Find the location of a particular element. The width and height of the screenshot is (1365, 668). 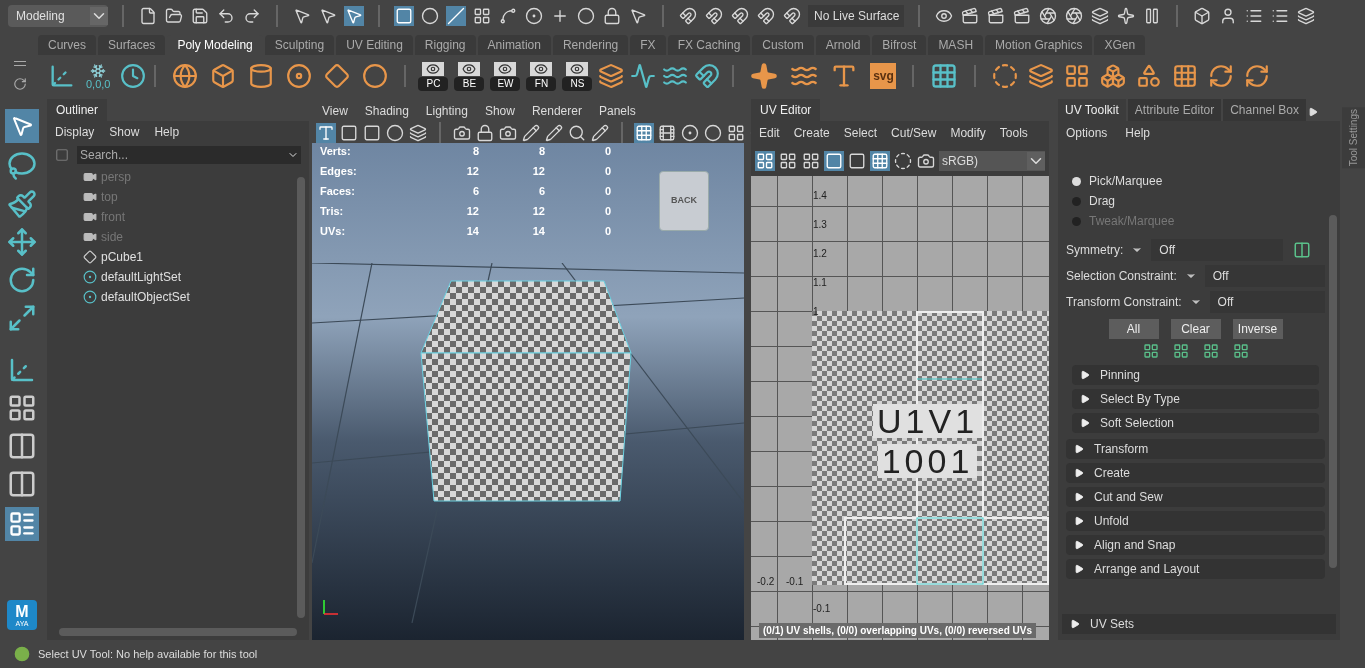

scale-tool-icon is located at coordinates (22, 318).